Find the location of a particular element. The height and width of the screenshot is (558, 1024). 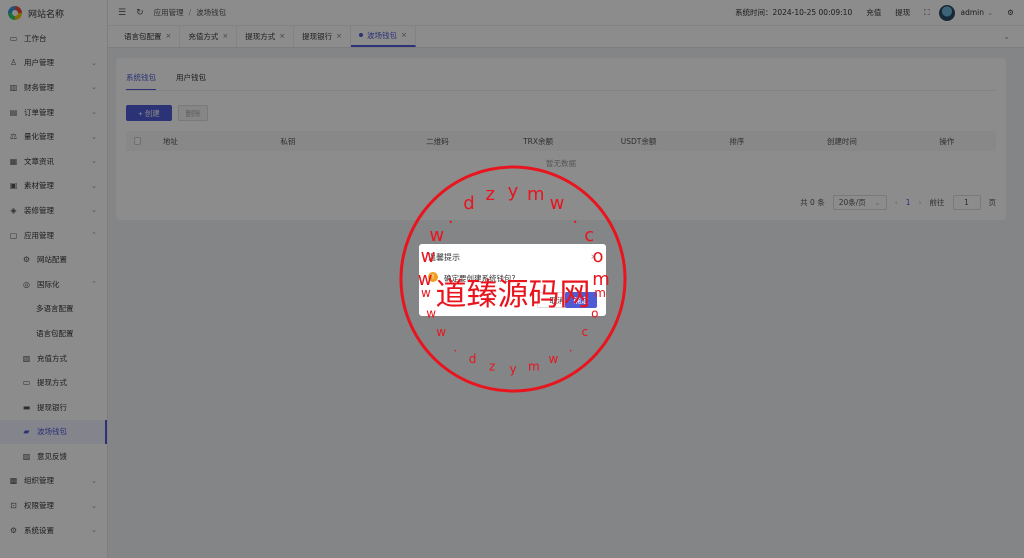

dialog-message: 确定要创建系统钱包? is located at coordinates (480, 278).